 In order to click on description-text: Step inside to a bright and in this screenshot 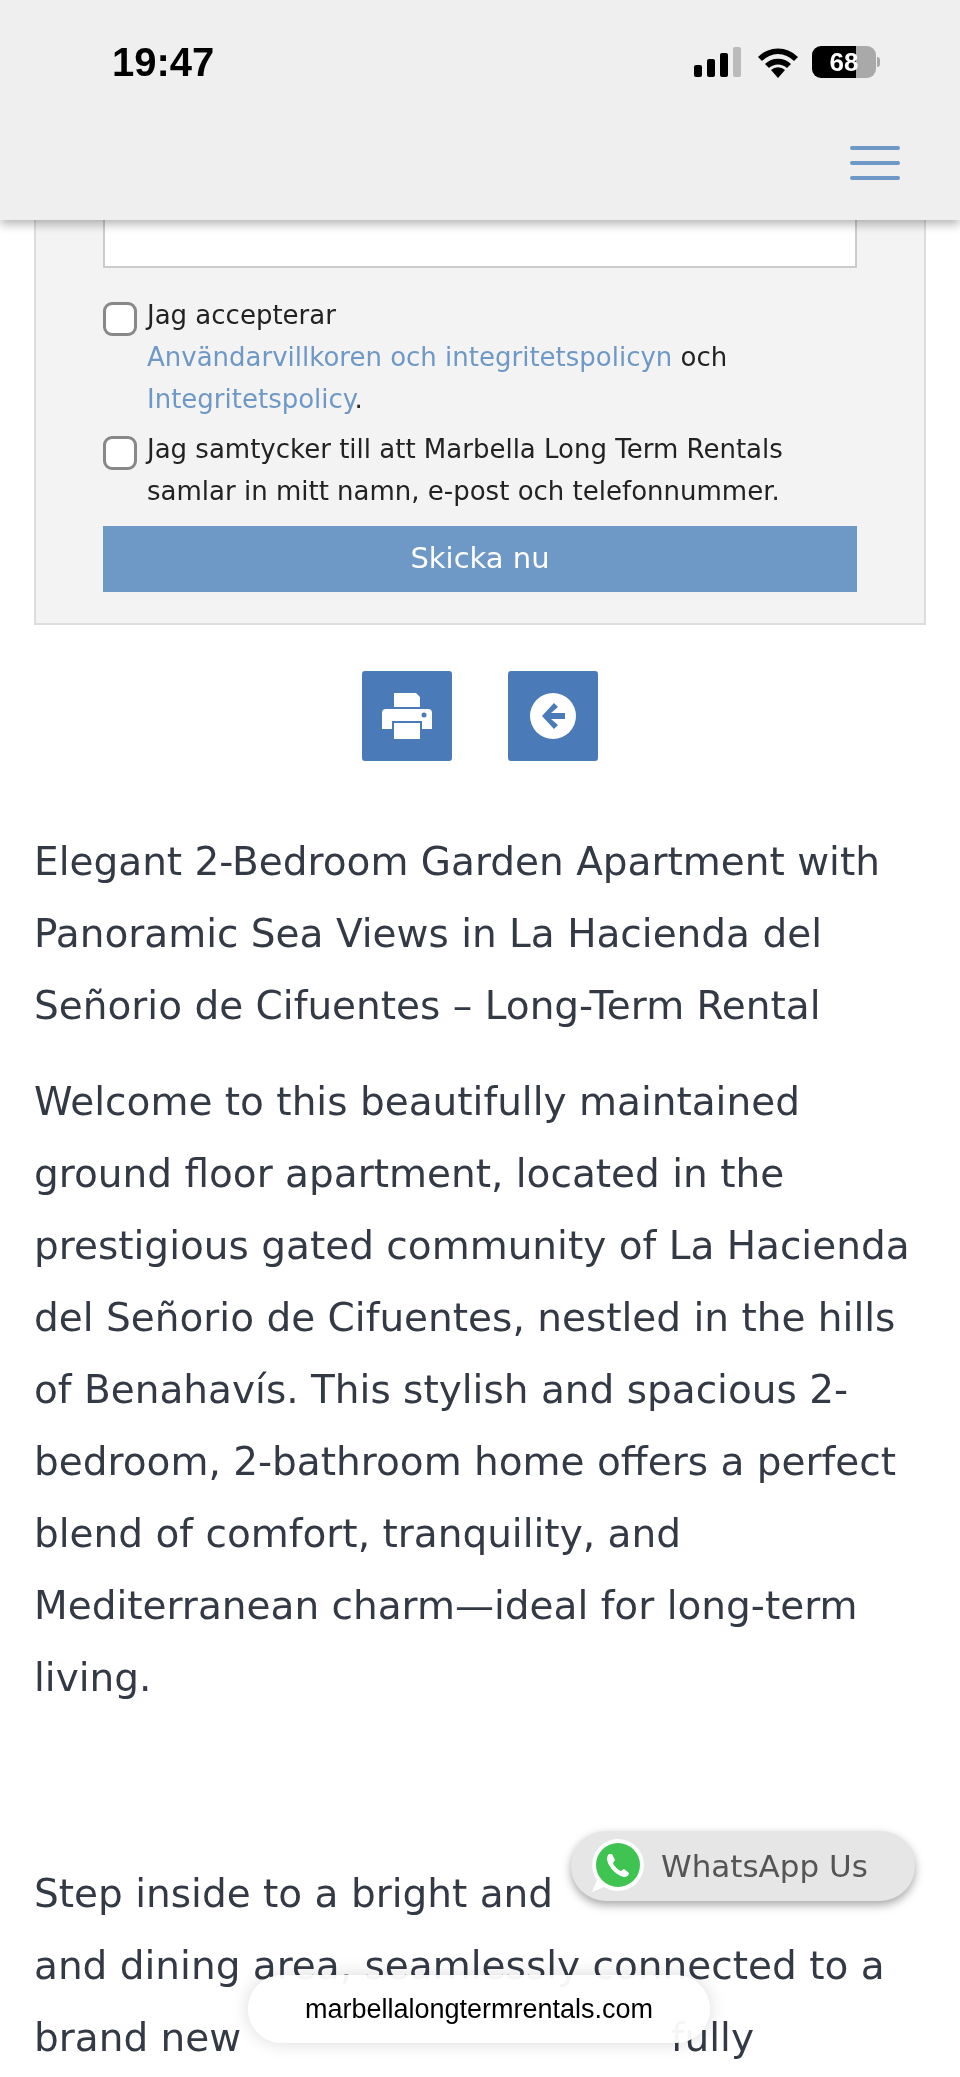, I will do `click(294, 1894)`.